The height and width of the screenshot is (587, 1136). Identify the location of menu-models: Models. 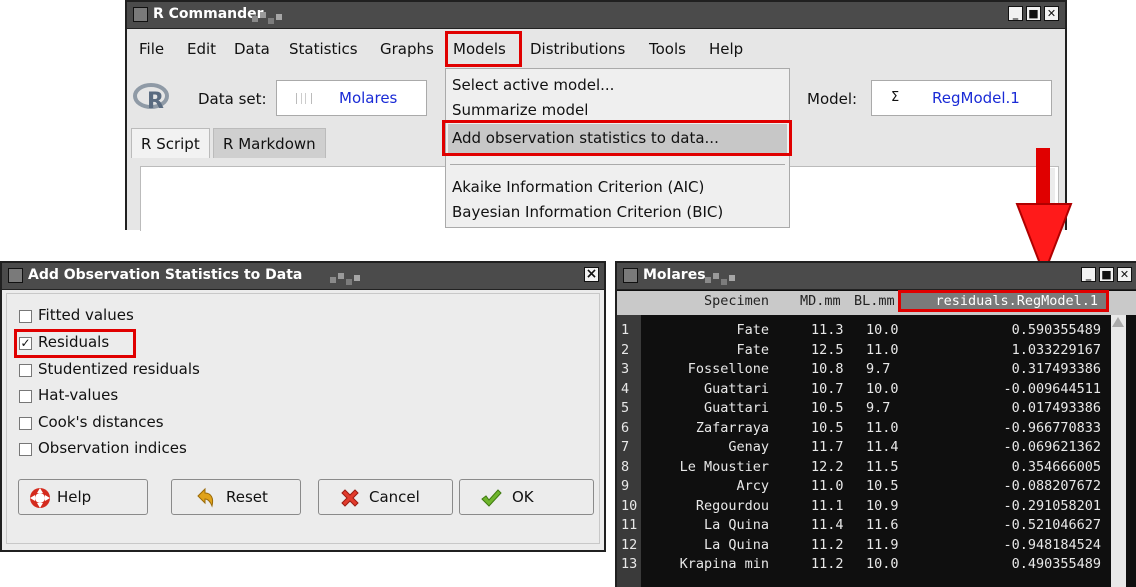
(479, 49).